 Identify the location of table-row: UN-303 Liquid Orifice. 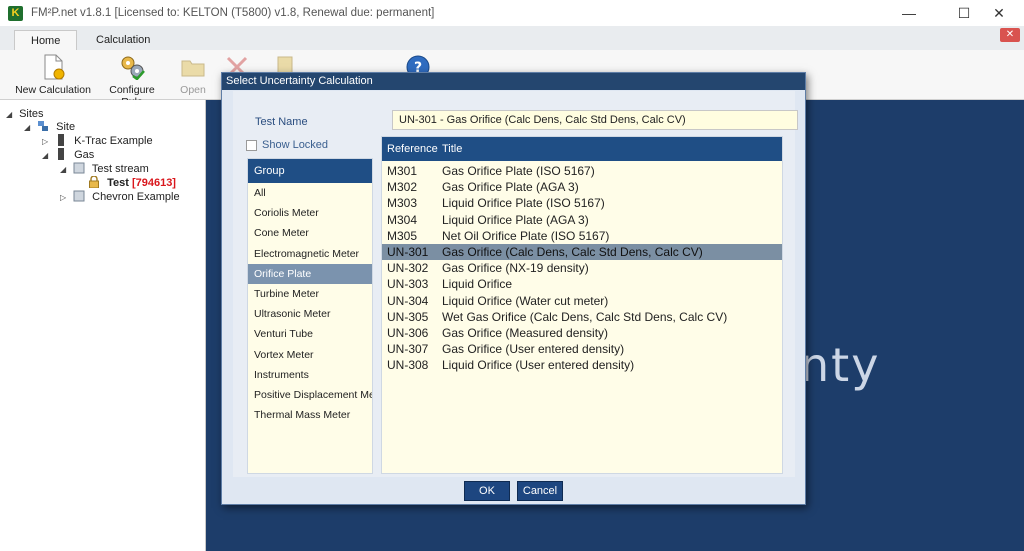
(582, 284).